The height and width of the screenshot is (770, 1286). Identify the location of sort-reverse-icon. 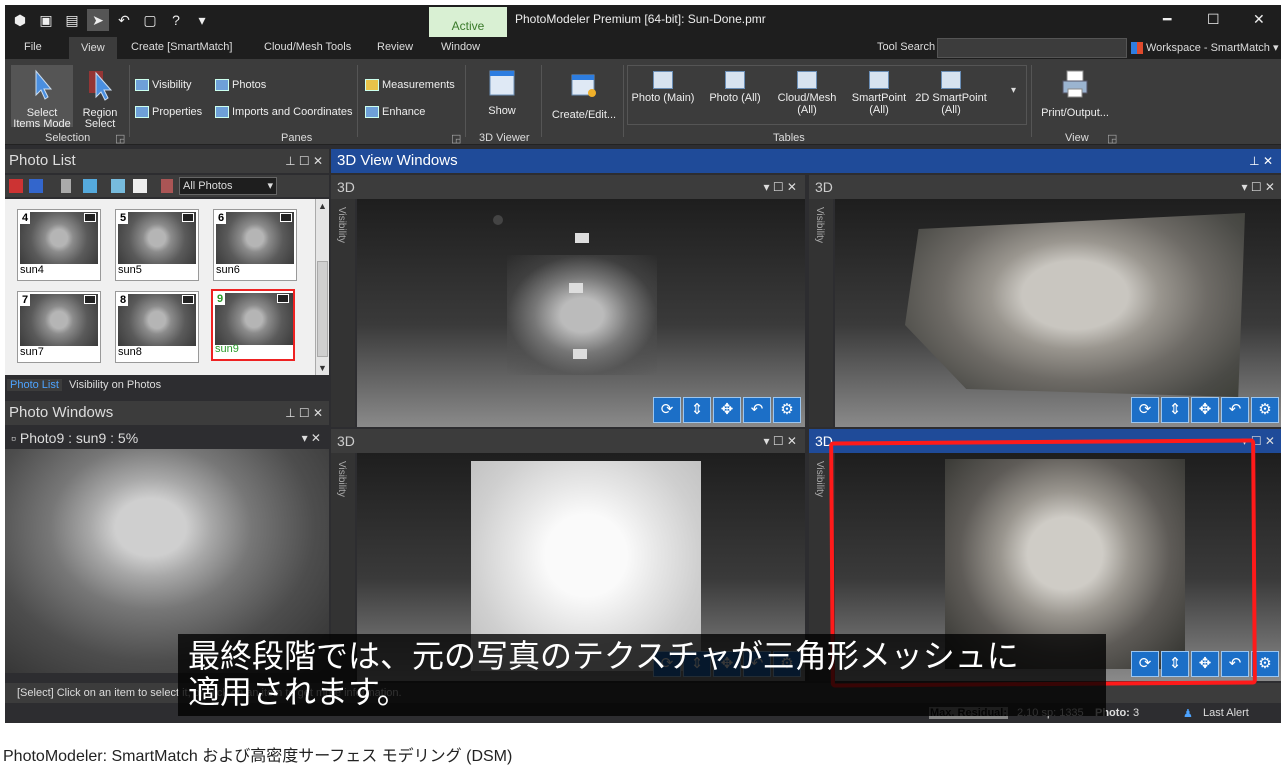
(36, 186).